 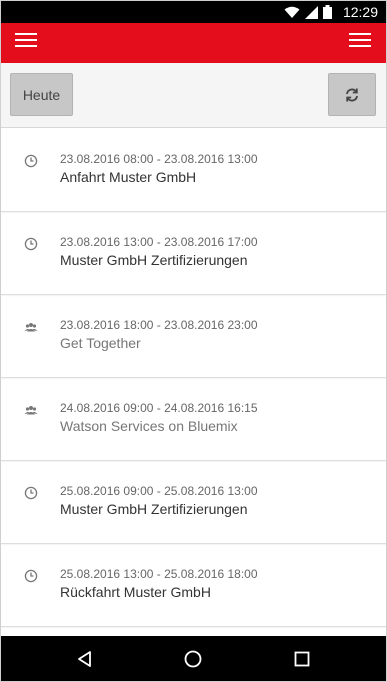 I want to click on refresh-button, so click(x=352, y=94).